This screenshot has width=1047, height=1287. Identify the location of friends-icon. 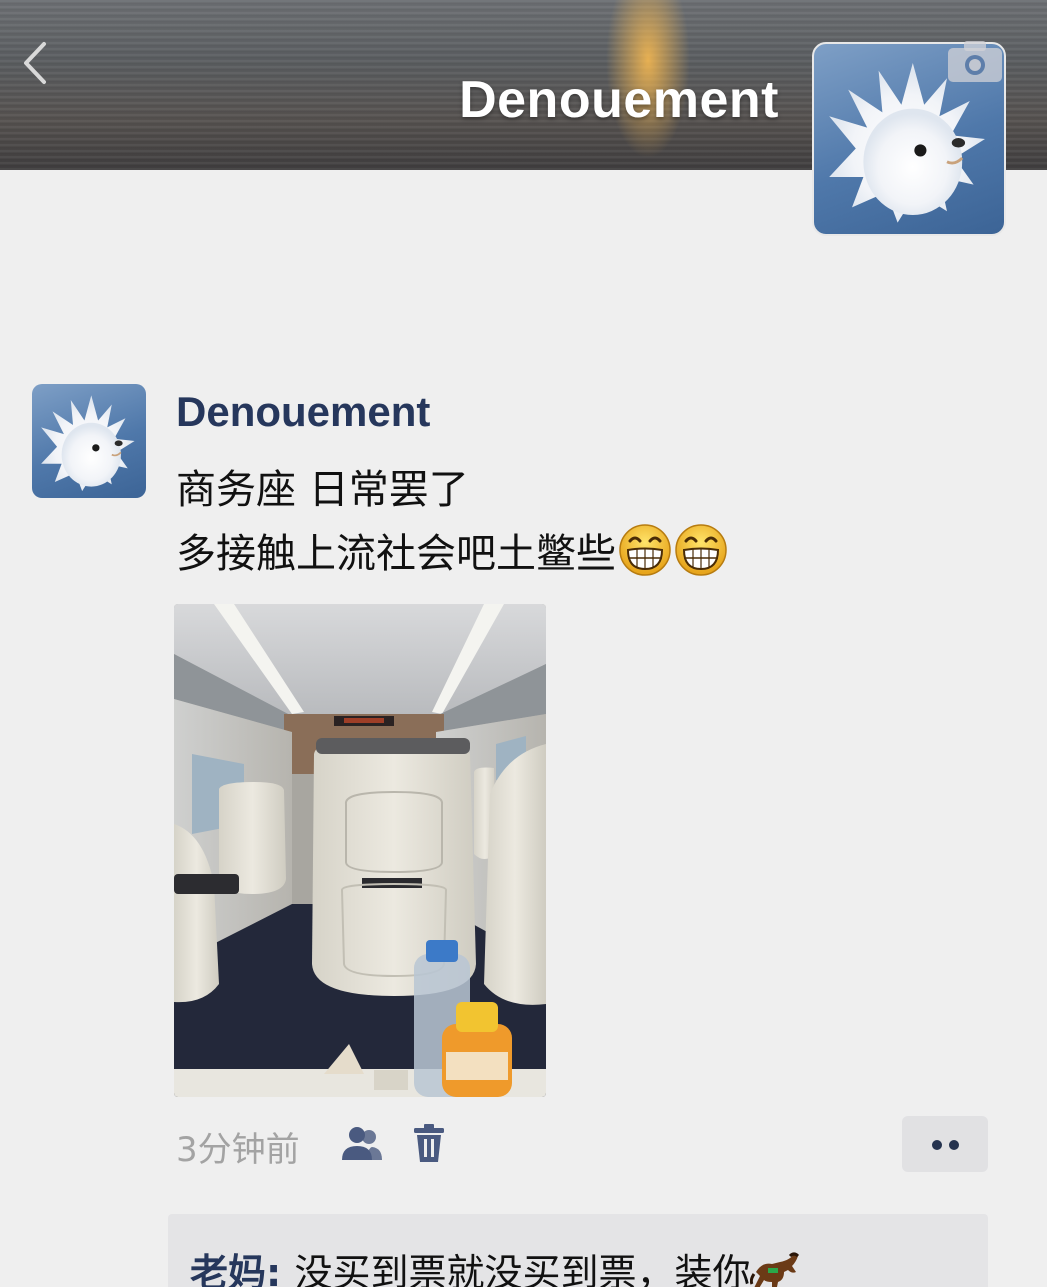
(362, 1143).